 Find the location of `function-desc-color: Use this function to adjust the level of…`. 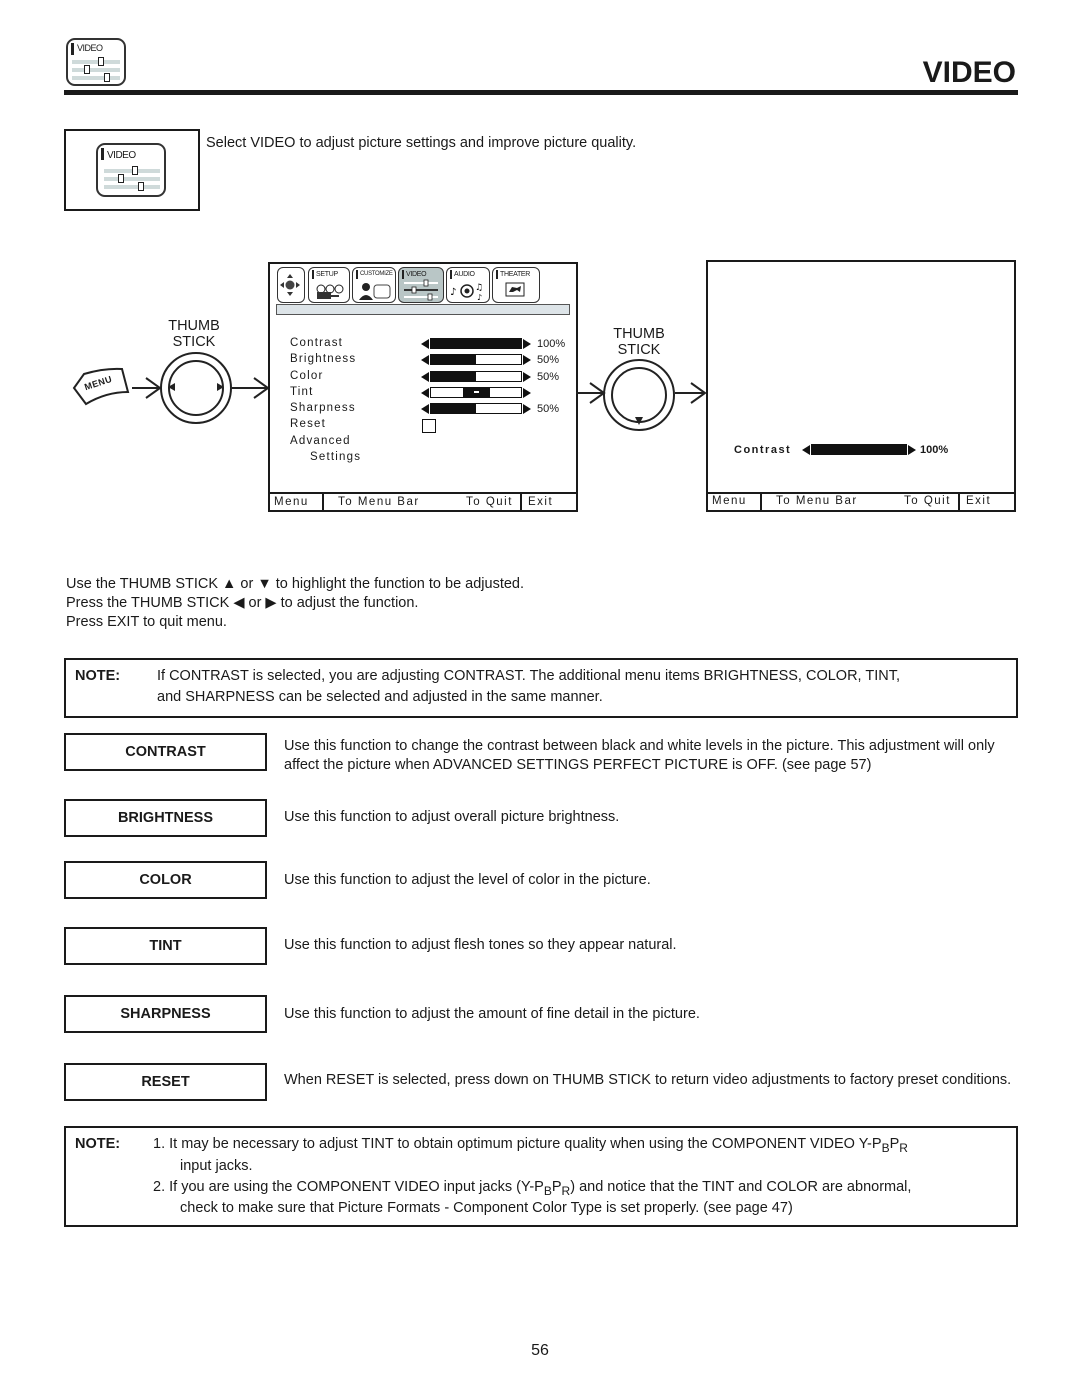

function-desc-color: Use this function to adjust the level of… is located at coordinates (467, 880).